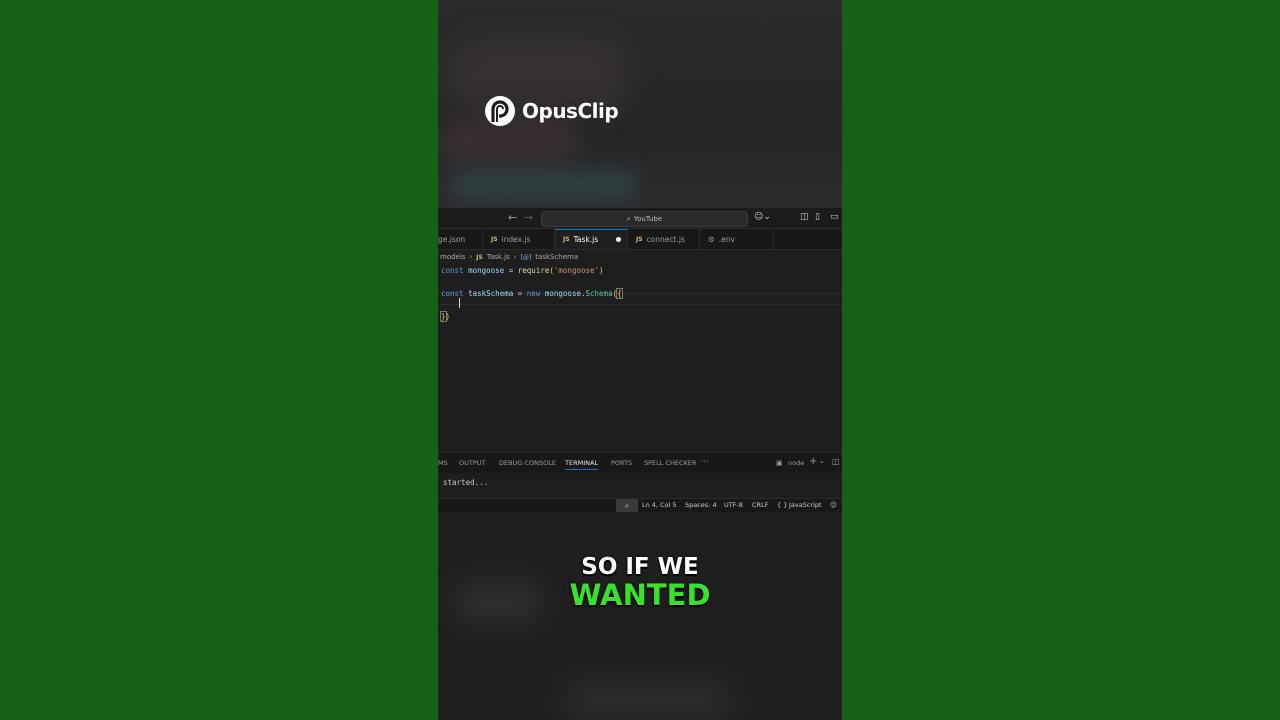 The width and height of the screenshot is (1280, 720). What do you see at coordinates (472, 463) in the screenshot?
I see `tab-output: OUTPUT` at bounding box center [472, 463].